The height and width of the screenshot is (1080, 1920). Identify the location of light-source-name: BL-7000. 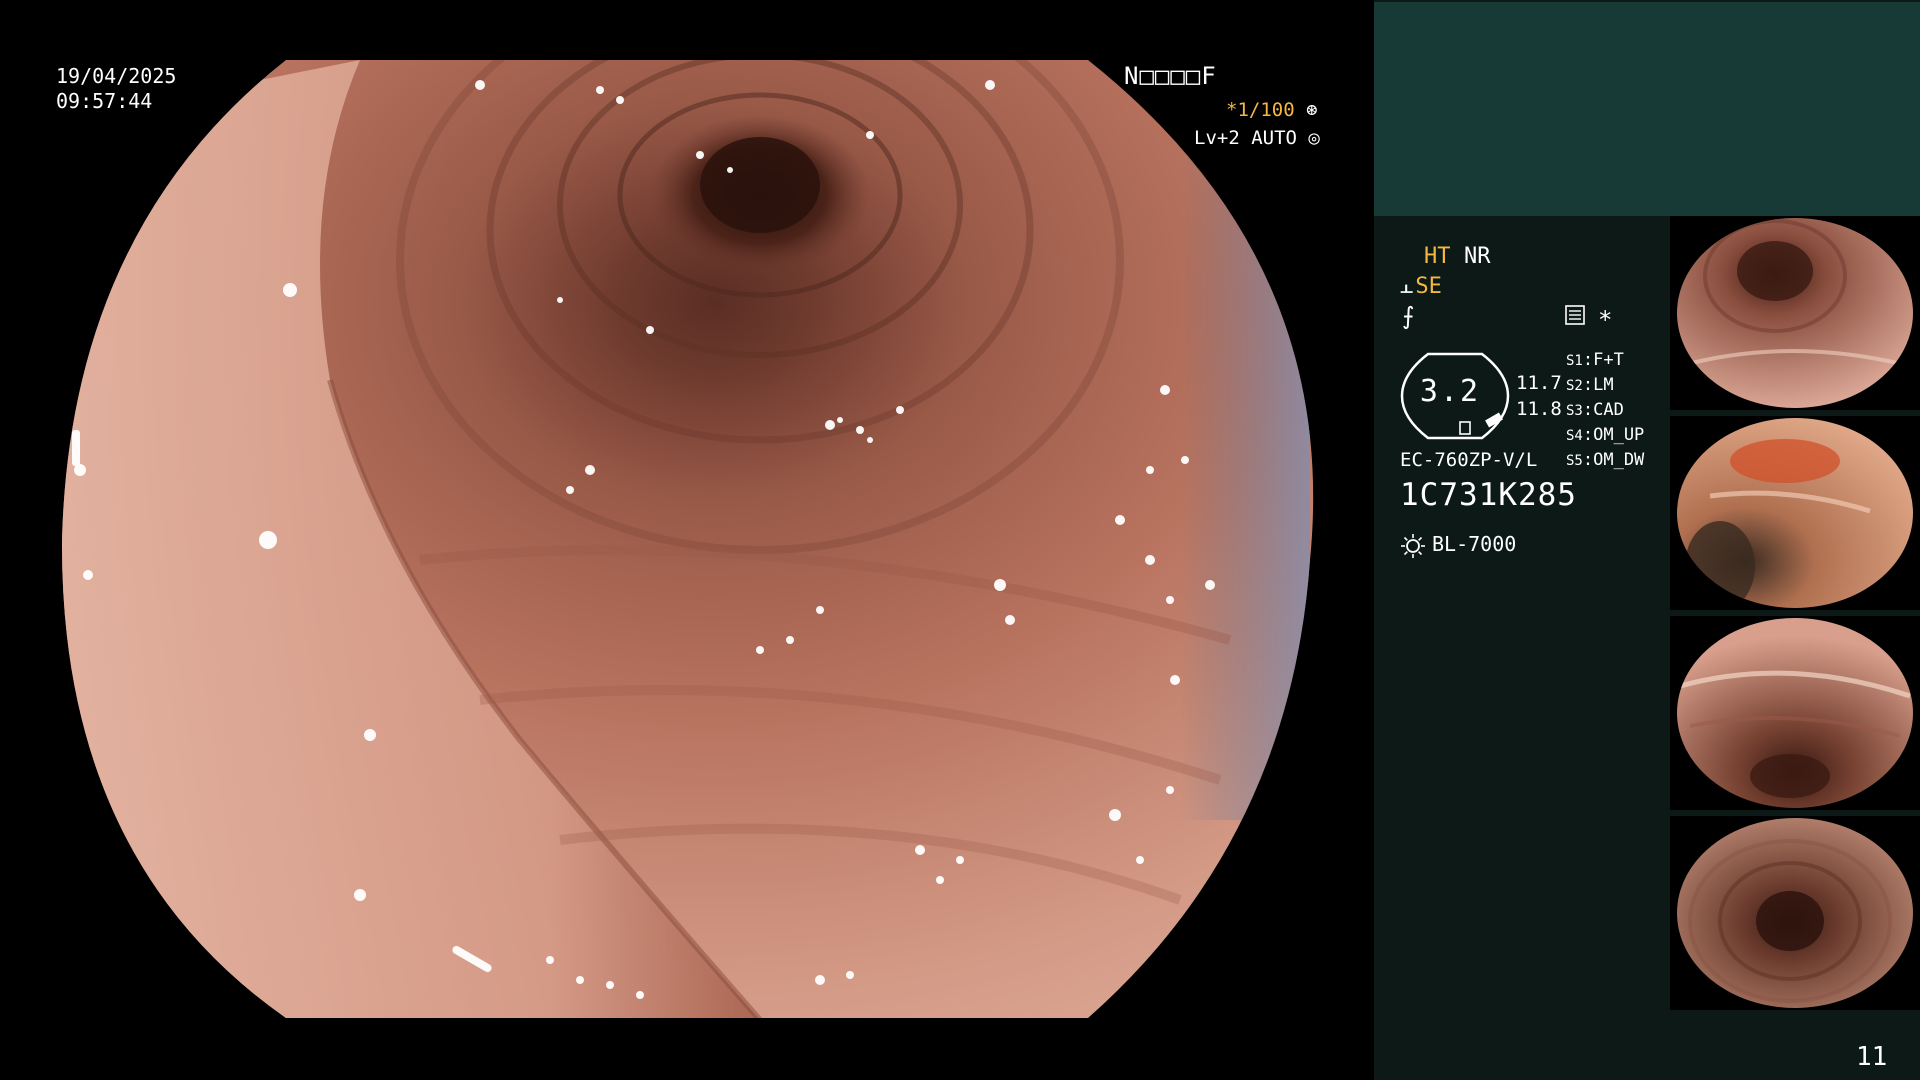
(1474, 544).